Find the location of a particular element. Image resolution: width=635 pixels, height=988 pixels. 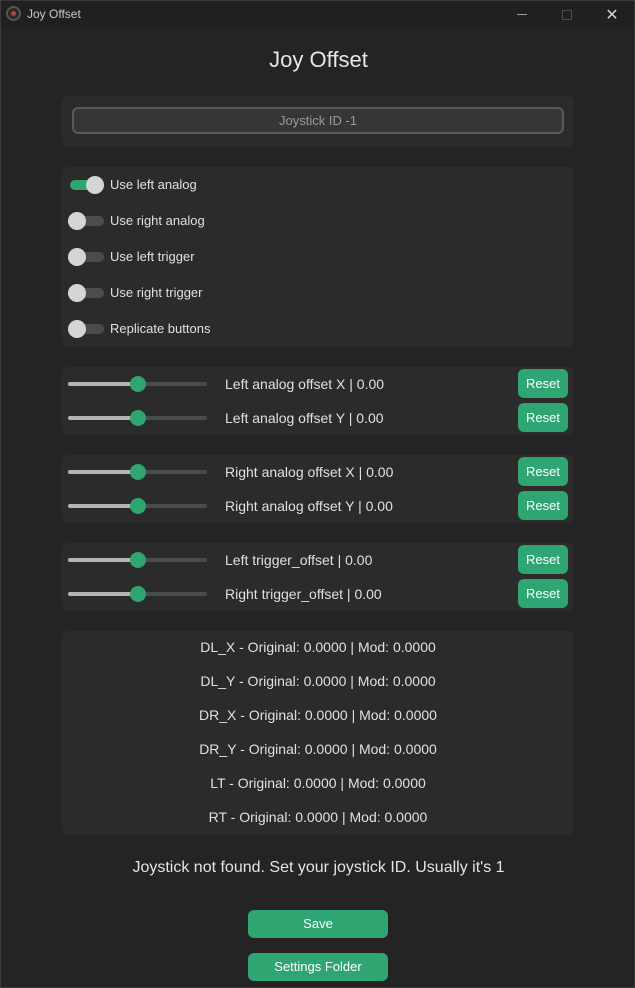

readout-lt: LT - Original: 0.0000 | Mod: 0.0000 is located at coordinates (318, 783).